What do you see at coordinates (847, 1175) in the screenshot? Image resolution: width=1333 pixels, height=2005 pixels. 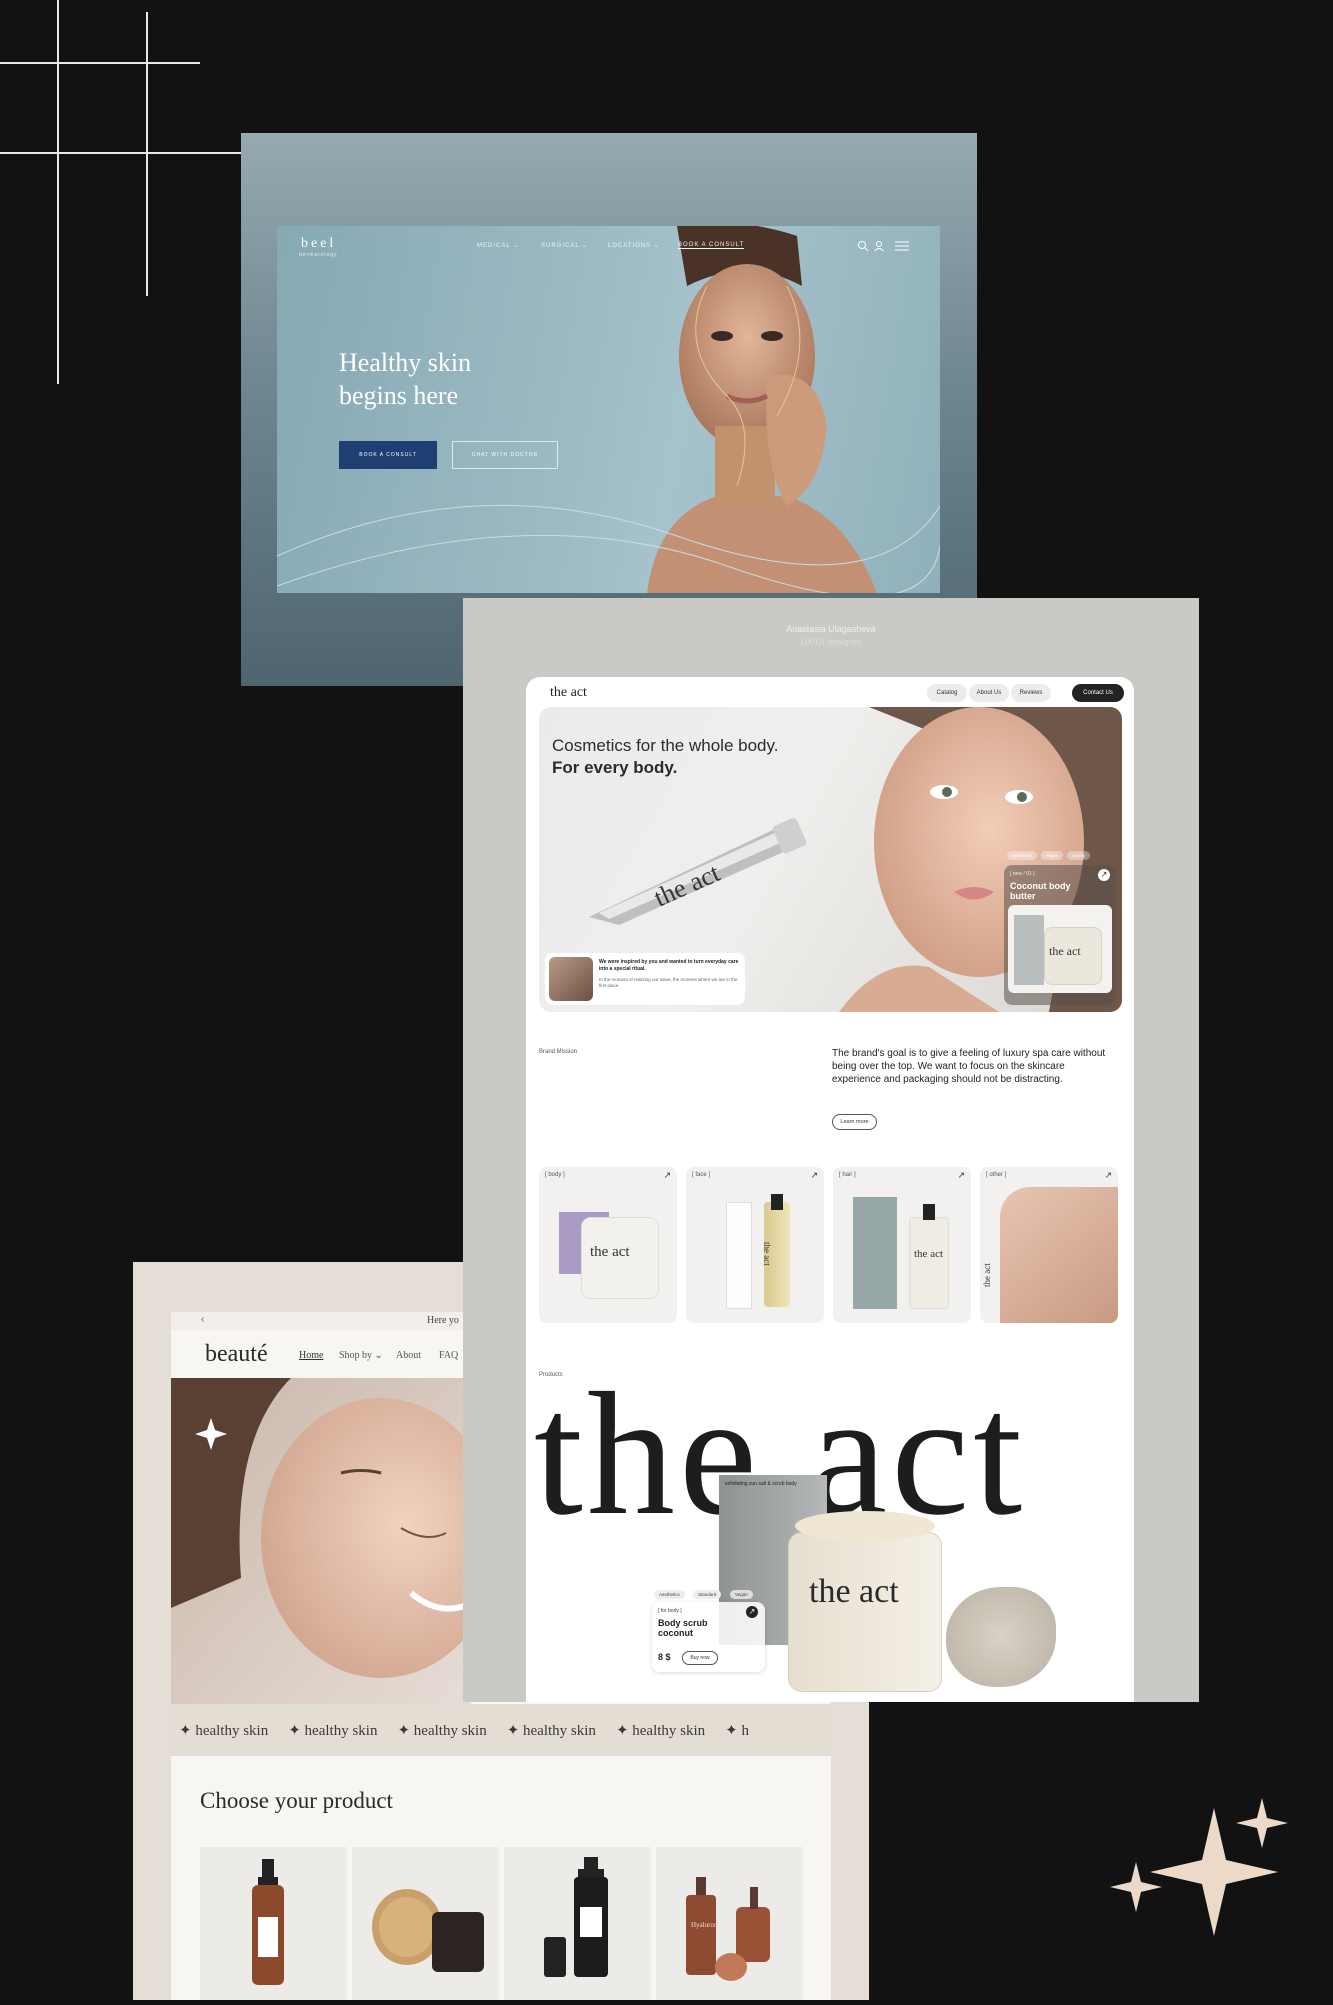 I see `category-label: [ hair ]` at bounding box center [847, 1175].